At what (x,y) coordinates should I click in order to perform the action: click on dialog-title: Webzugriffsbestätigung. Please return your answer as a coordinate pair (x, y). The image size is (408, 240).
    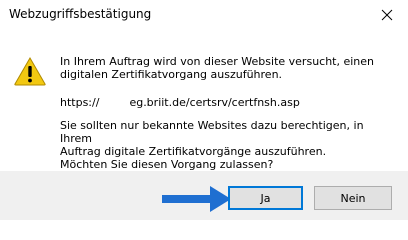
    Looking at the image, I should click on (80, 14).